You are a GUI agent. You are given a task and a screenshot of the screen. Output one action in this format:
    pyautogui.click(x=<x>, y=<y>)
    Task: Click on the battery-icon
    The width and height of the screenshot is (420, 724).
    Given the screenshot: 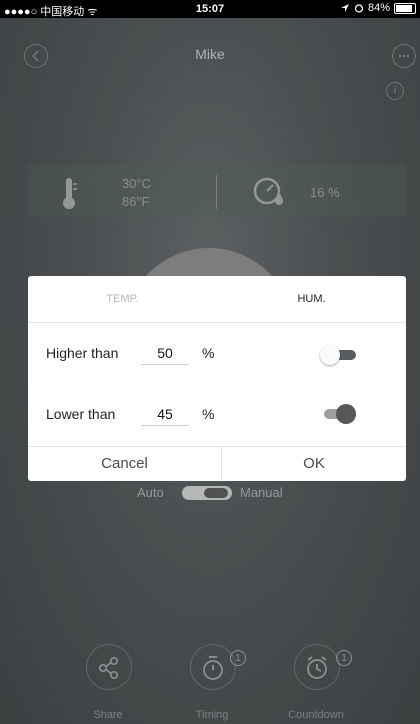 What is the action you would take?
    pyautogui.click(x=405, y=8)
    